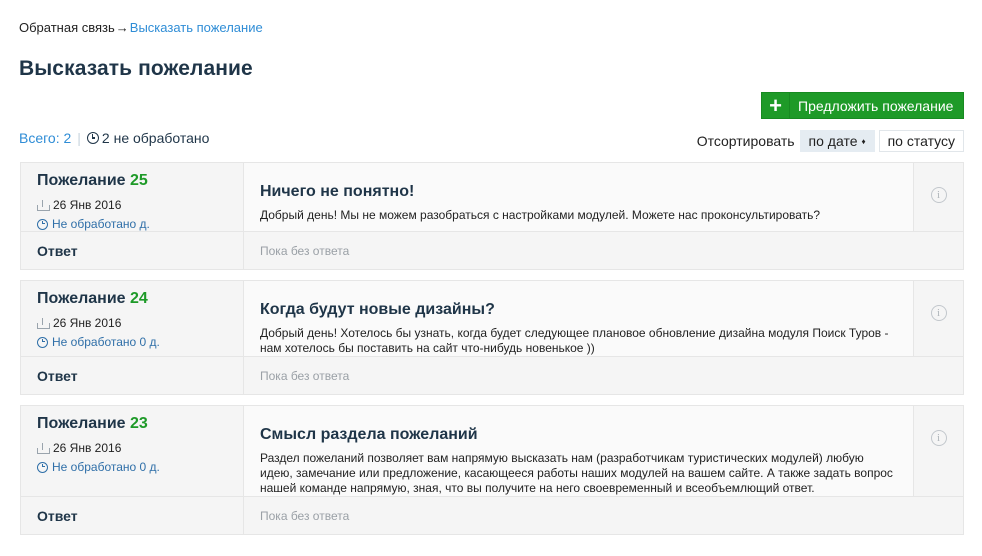 The width and height of the screenshot is (982, 556). I want to click on wish-heading: Пожелание 24, so click(140, 299).